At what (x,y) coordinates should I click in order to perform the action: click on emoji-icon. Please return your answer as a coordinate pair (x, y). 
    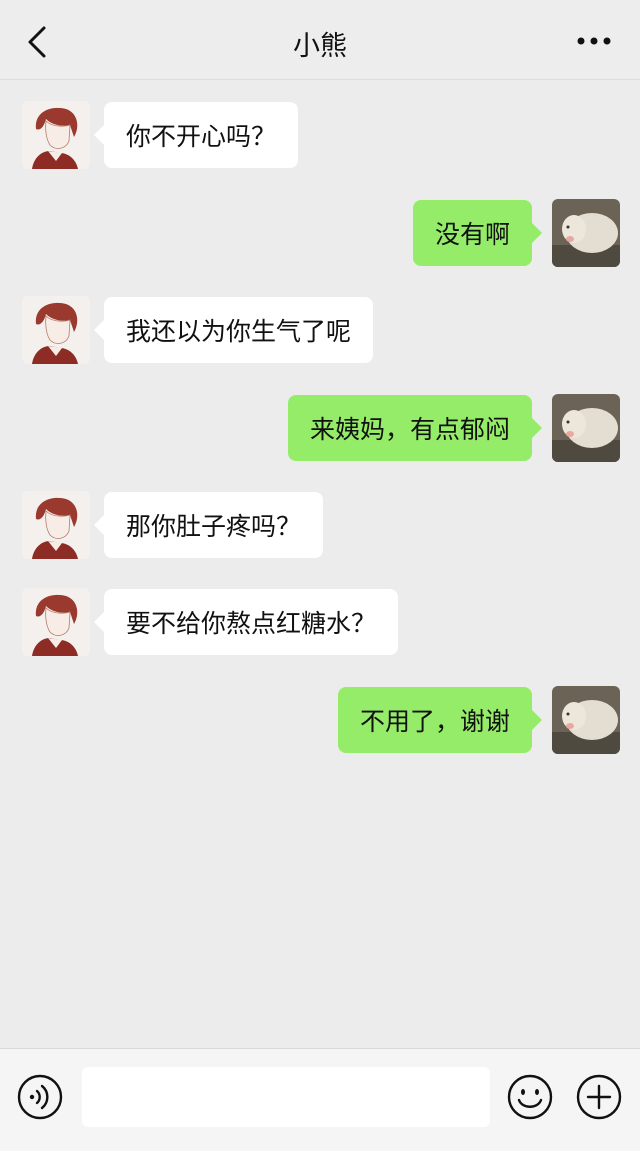
    Looking at the image, I should click on (530, 1097).